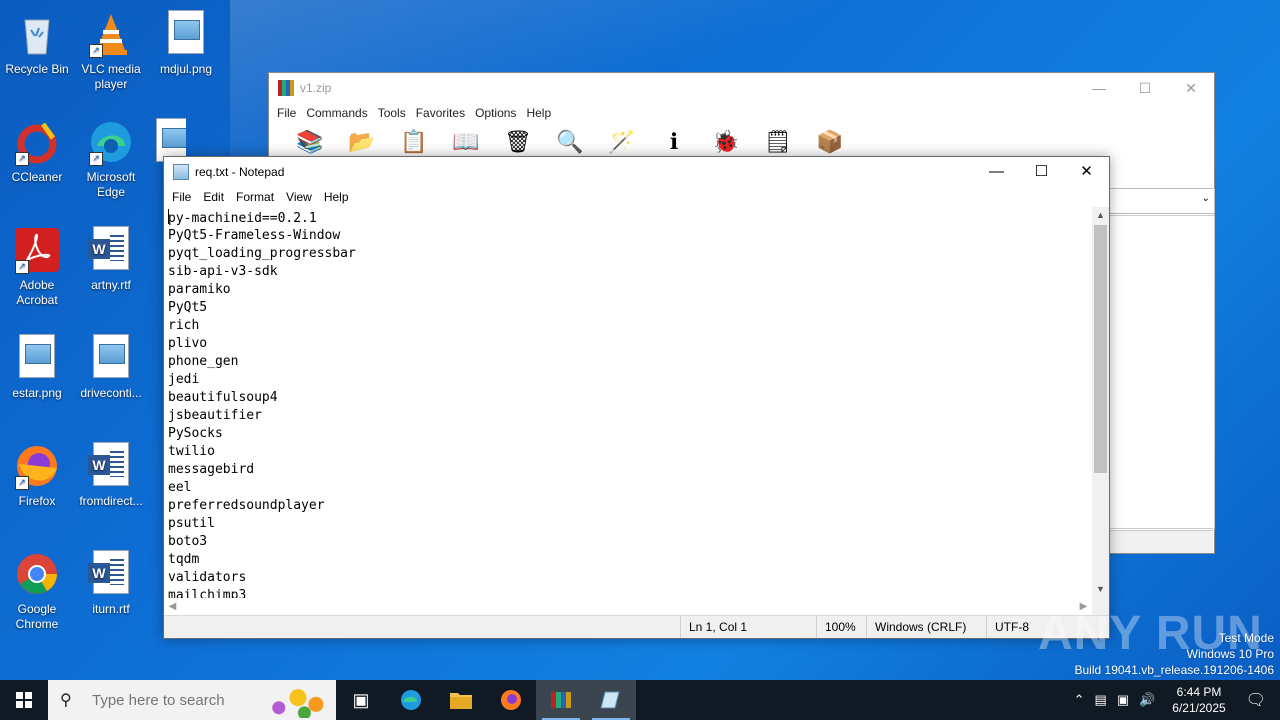 The height and width of the screenshot is (720, 1280). I want to click on text-line: messagebird, so click(211, 469).